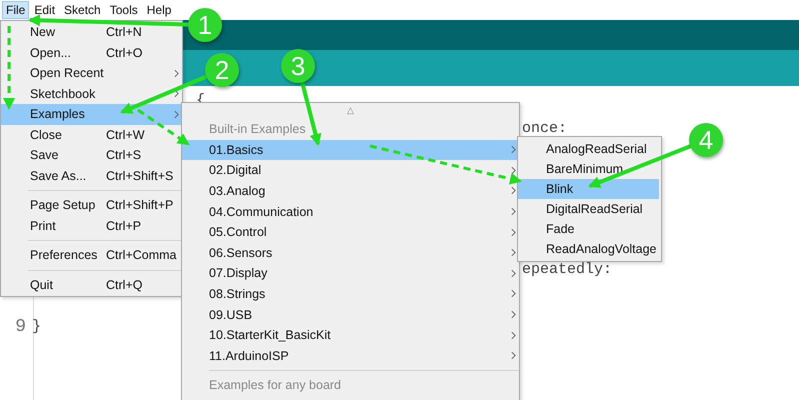  Describe the element at coordinates (350, 314) in the screenshot. I see `menu-item: 09.USB` at that location.